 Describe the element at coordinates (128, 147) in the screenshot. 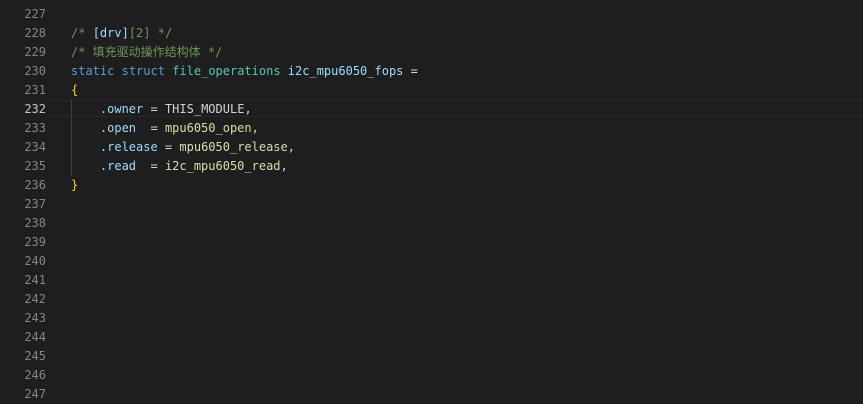

I see `field-release: .release` at that location.